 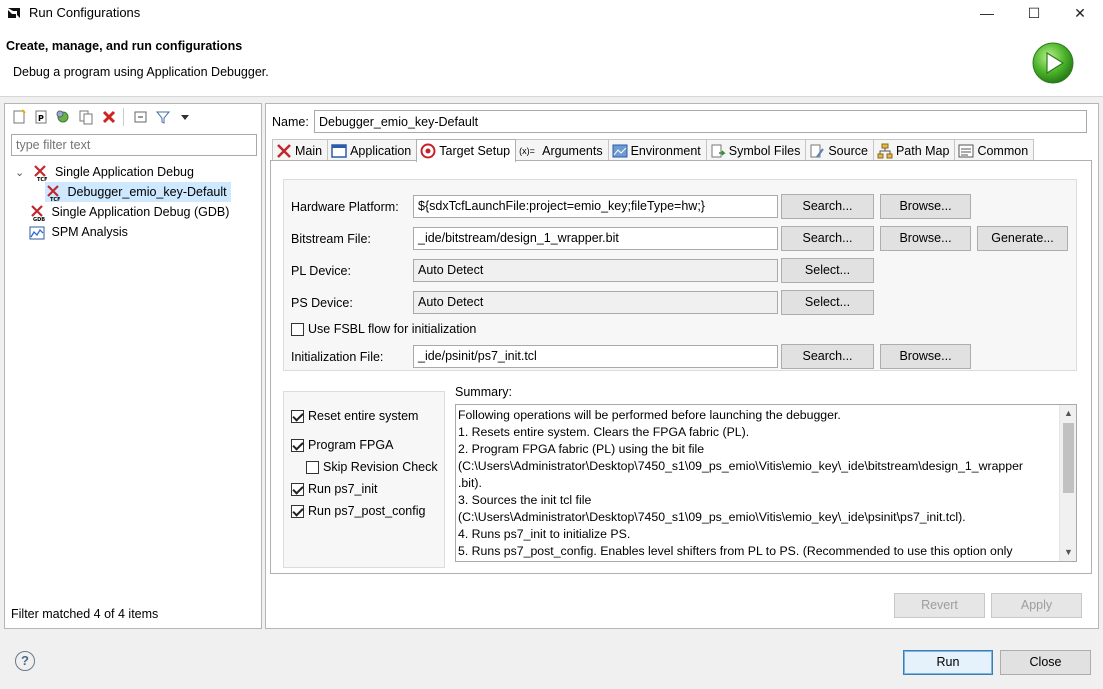 I want to click on symbol-files-icon, so click(x=718, y=150).